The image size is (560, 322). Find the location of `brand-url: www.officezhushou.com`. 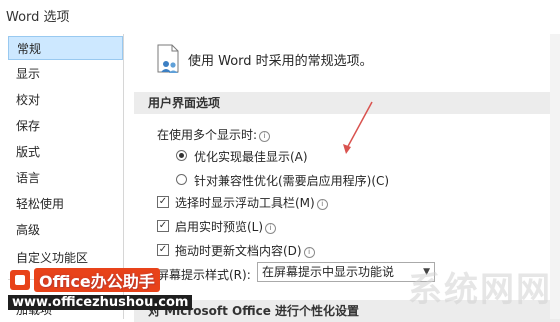

brand-url: www.officezhushou.com is located at coordinates (100, 302).